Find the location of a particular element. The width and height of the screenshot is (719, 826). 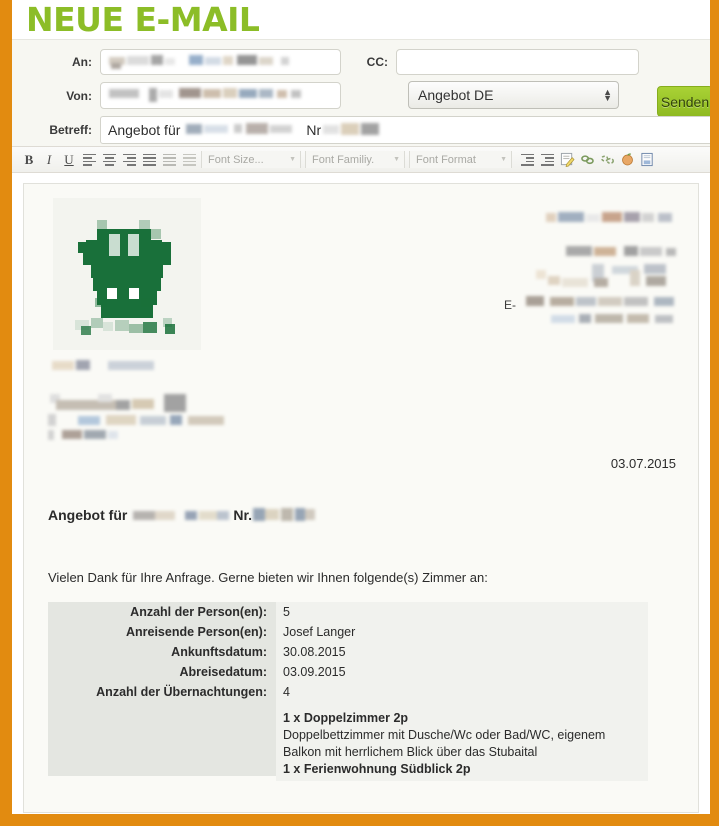

cow-head-logo-svg is located at coordinates (127, 274).